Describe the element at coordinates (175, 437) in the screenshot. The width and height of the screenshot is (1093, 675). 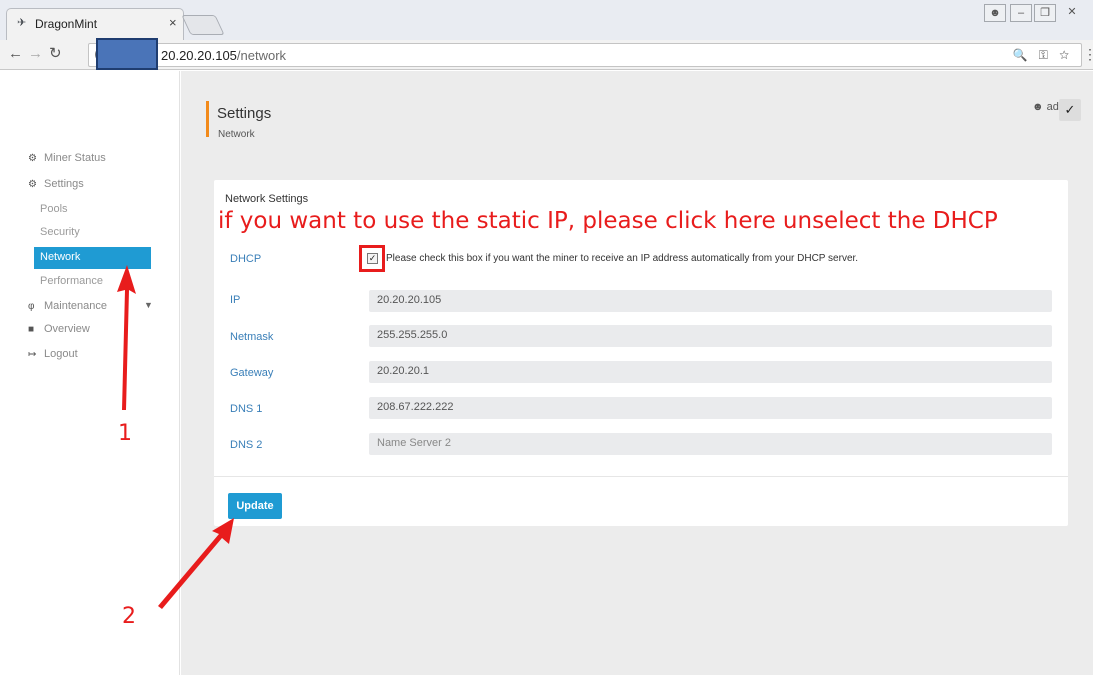
I see `annotation-arrows` at that location.